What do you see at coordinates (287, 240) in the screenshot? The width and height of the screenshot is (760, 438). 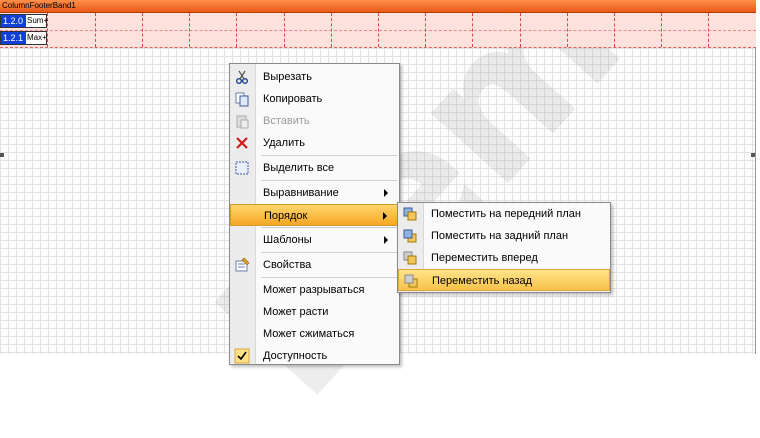 I see `menu-item-label: Шаблоны` at bounding box center [287, 240].